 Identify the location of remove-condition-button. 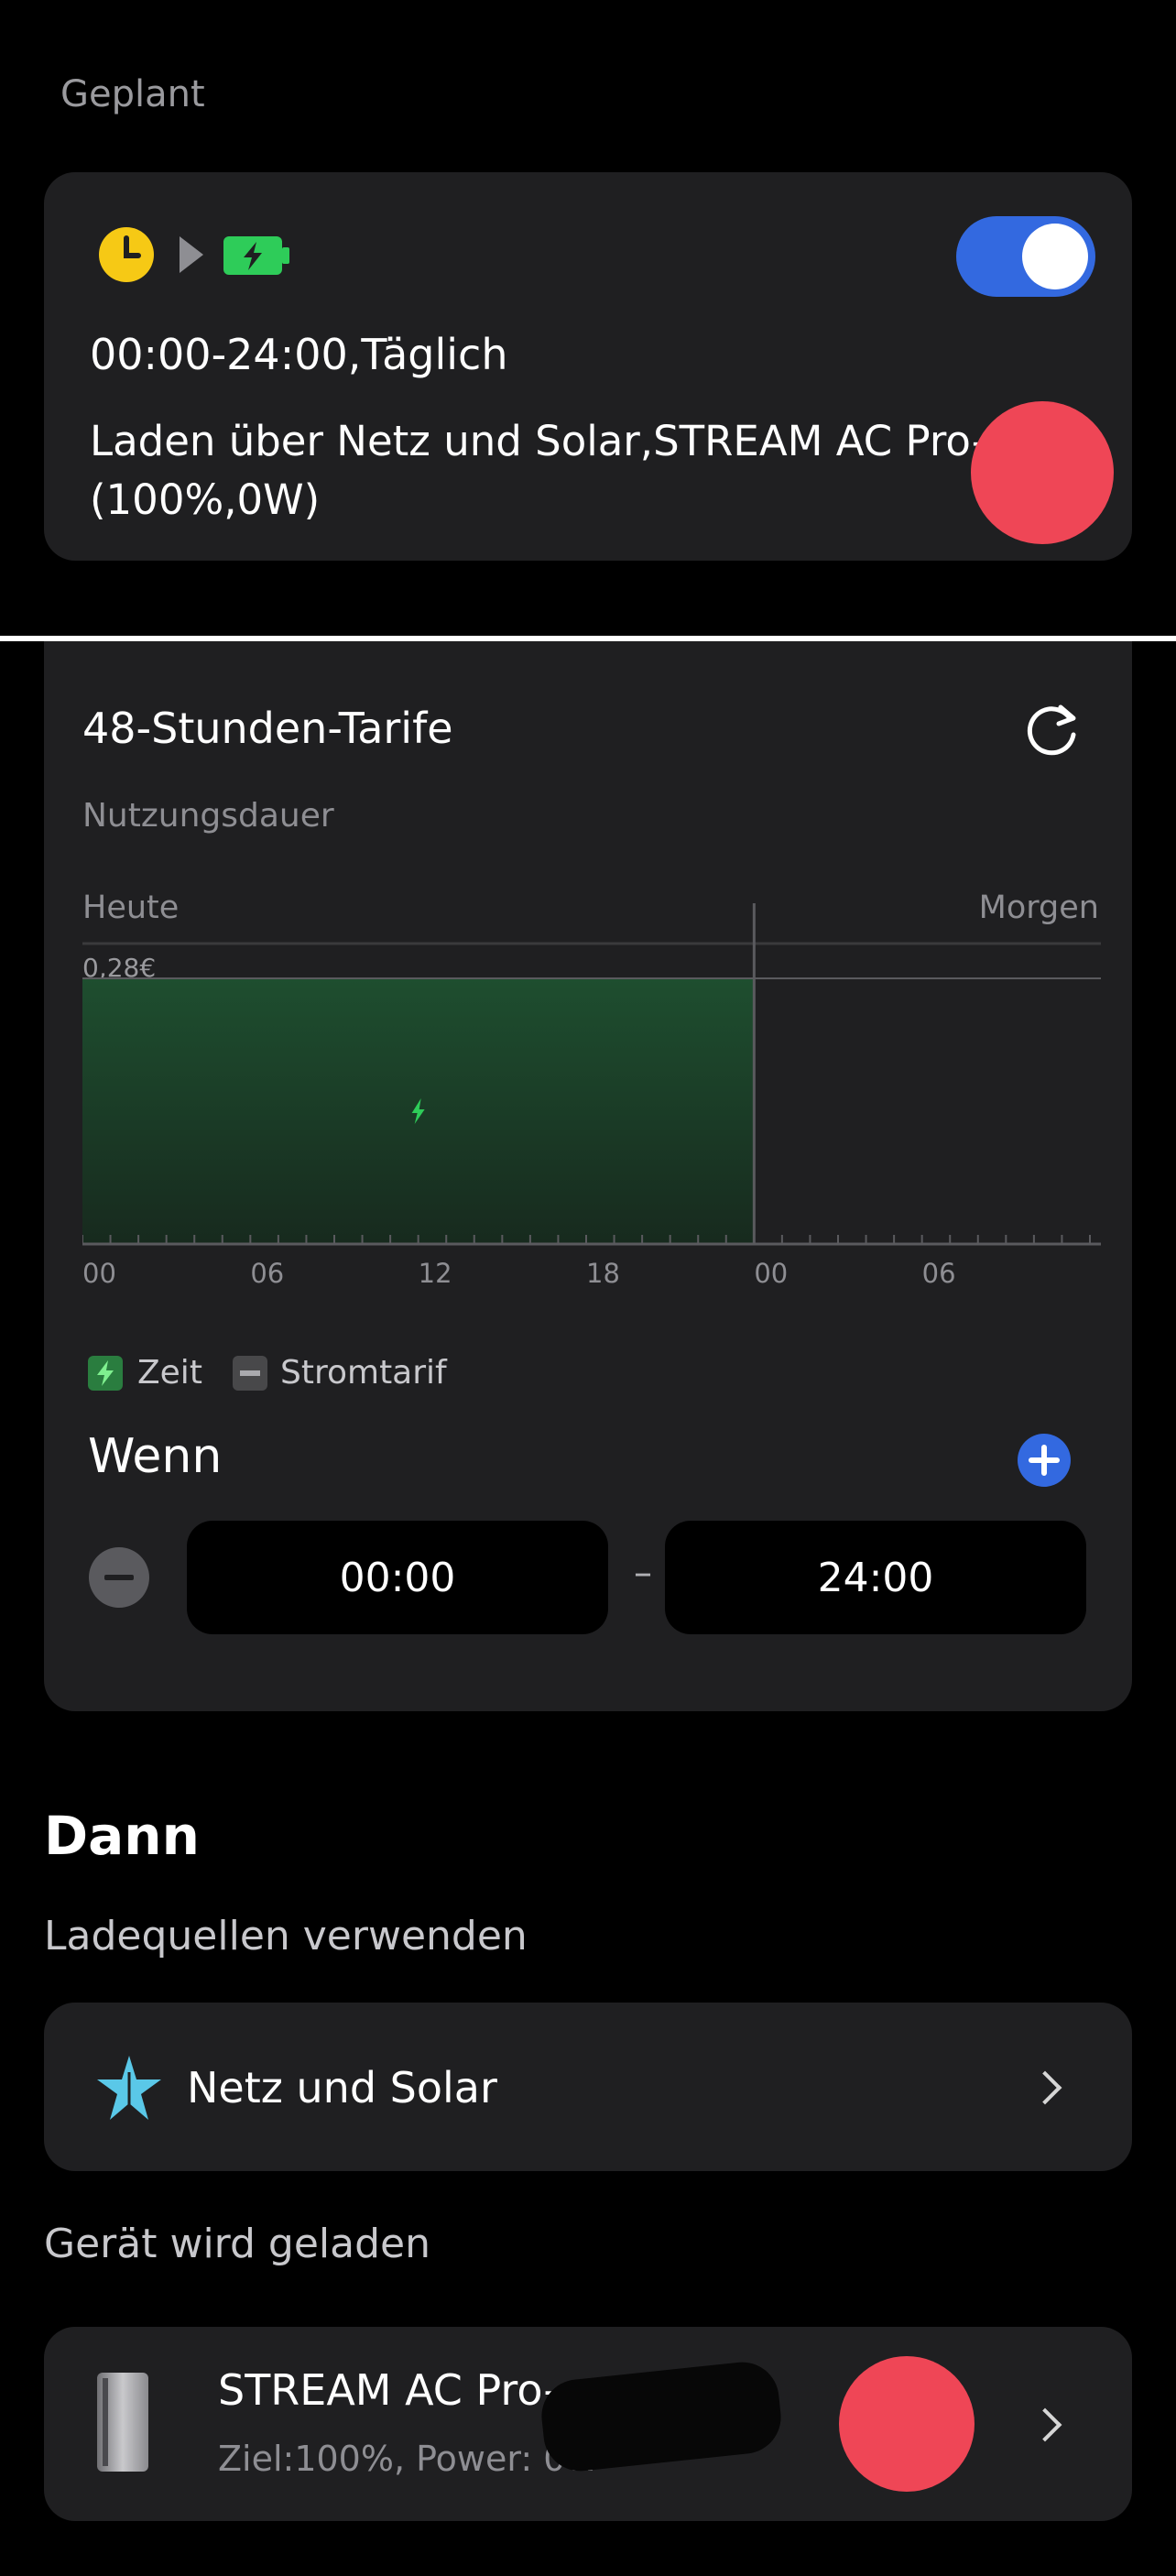
(119, 1578).